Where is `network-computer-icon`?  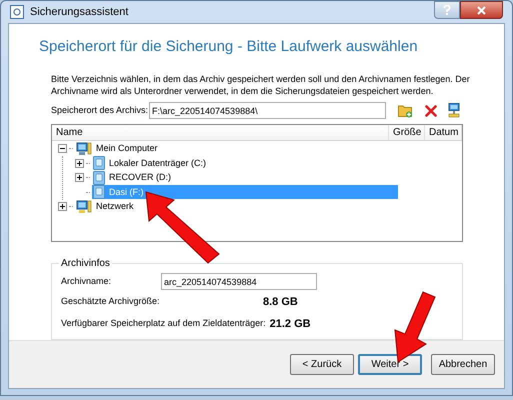
network-computer-icon is located at coordinates (454, 110).